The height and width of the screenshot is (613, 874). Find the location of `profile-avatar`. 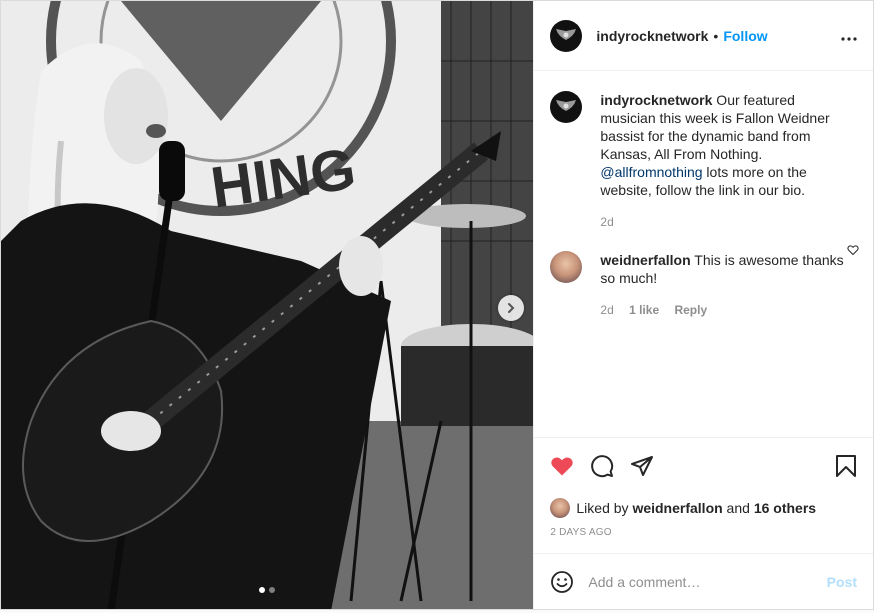

profile-avatar is located at coordinates (566, 35).